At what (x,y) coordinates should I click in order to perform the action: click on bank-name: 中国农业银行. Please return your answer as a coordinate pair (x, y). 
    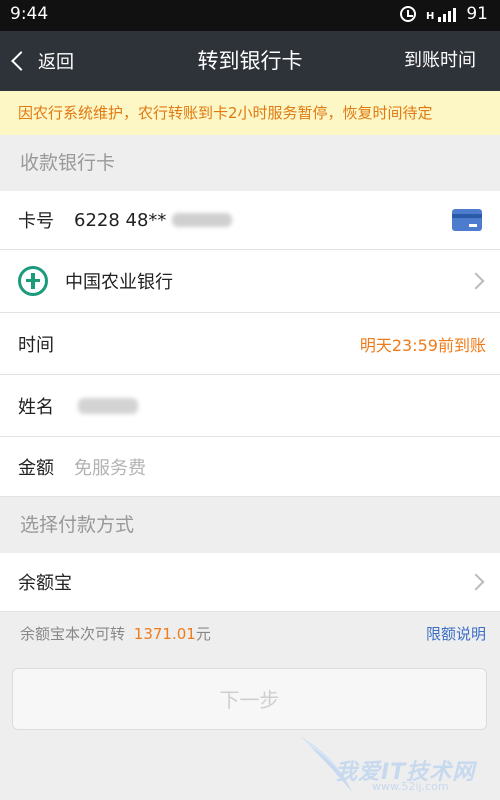
    Looking at the image, I should click on (119, 282).